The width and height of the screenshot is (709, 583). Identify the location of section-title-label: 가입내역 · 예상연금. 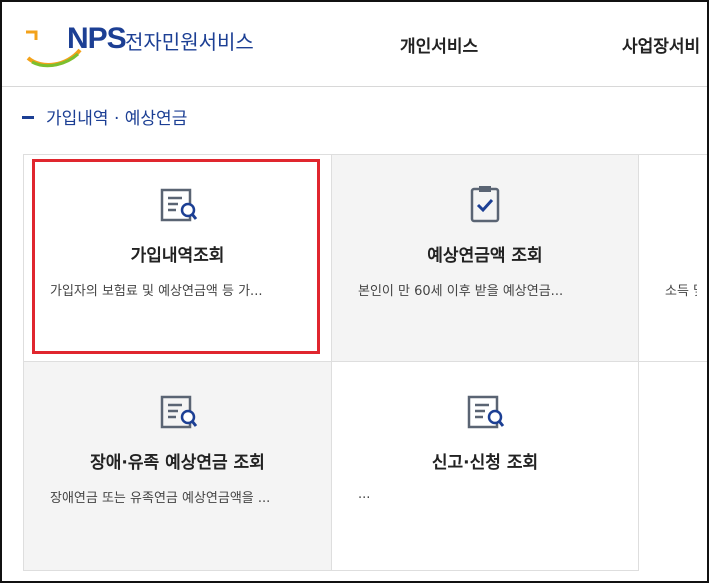
(117, 119).